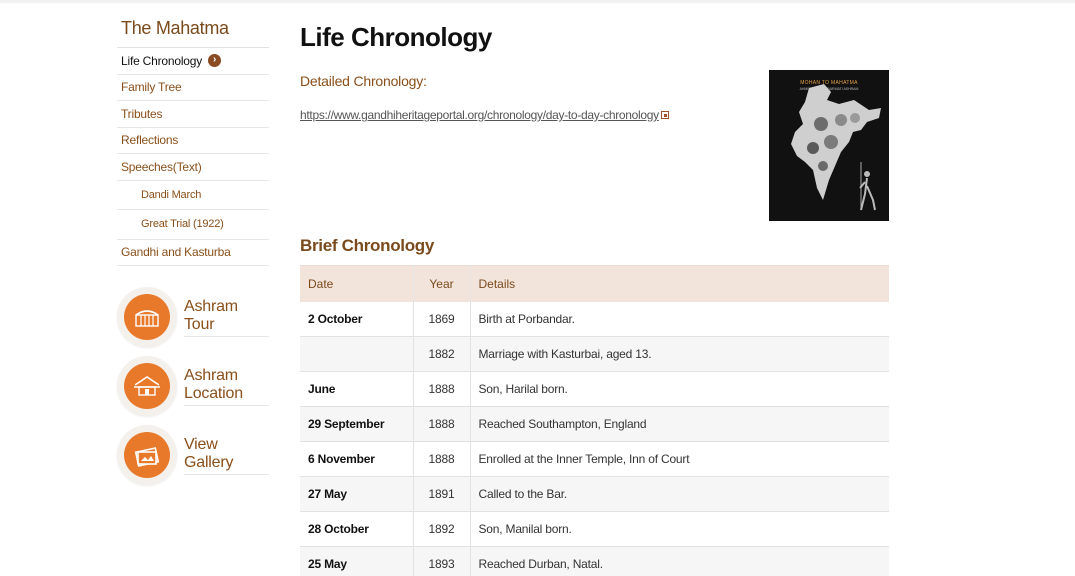 The height and width of the screenshot is (576, 1075). What do you see at coordinates (209, 462) in the screenshot?
I see `promo-label-line2: Gallery` at bounding box center [209, 462].